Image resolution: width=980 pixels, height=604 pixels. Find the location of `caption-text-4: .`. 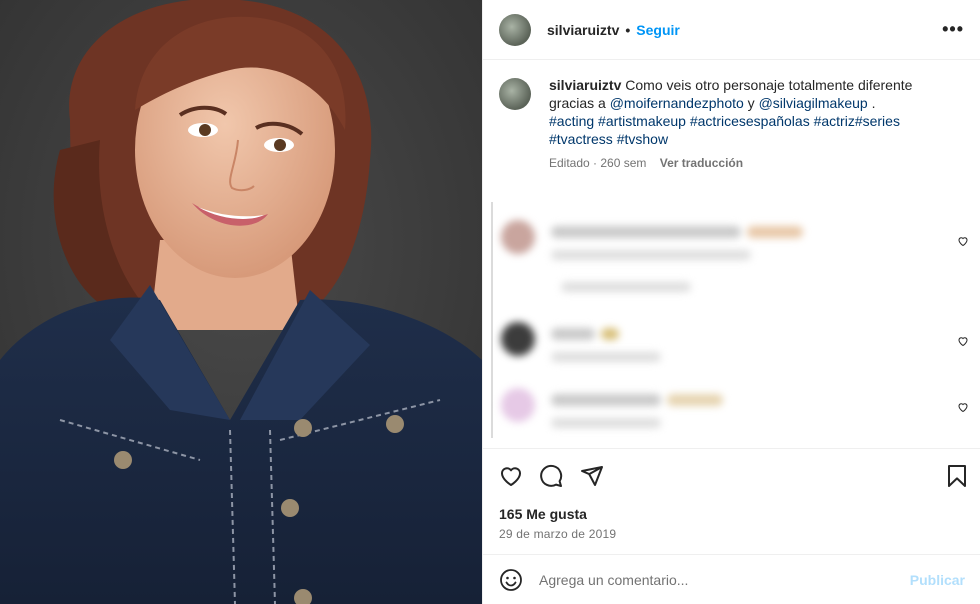

caption-text-4: . is located at coordinates (873, 103).